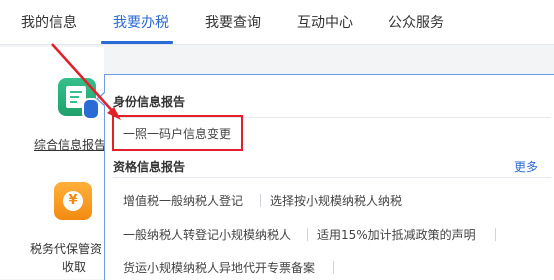  Describe the element at coordinates (332, 177) in the screenshot. I see `section-divider` at that location.